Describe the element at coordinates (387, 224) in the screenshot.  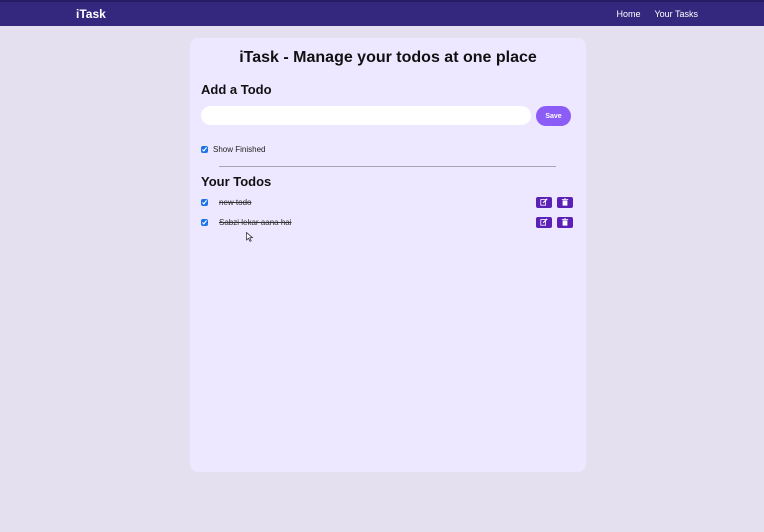
I see `todo-item: Sabzi lekar aana hai` at that location.